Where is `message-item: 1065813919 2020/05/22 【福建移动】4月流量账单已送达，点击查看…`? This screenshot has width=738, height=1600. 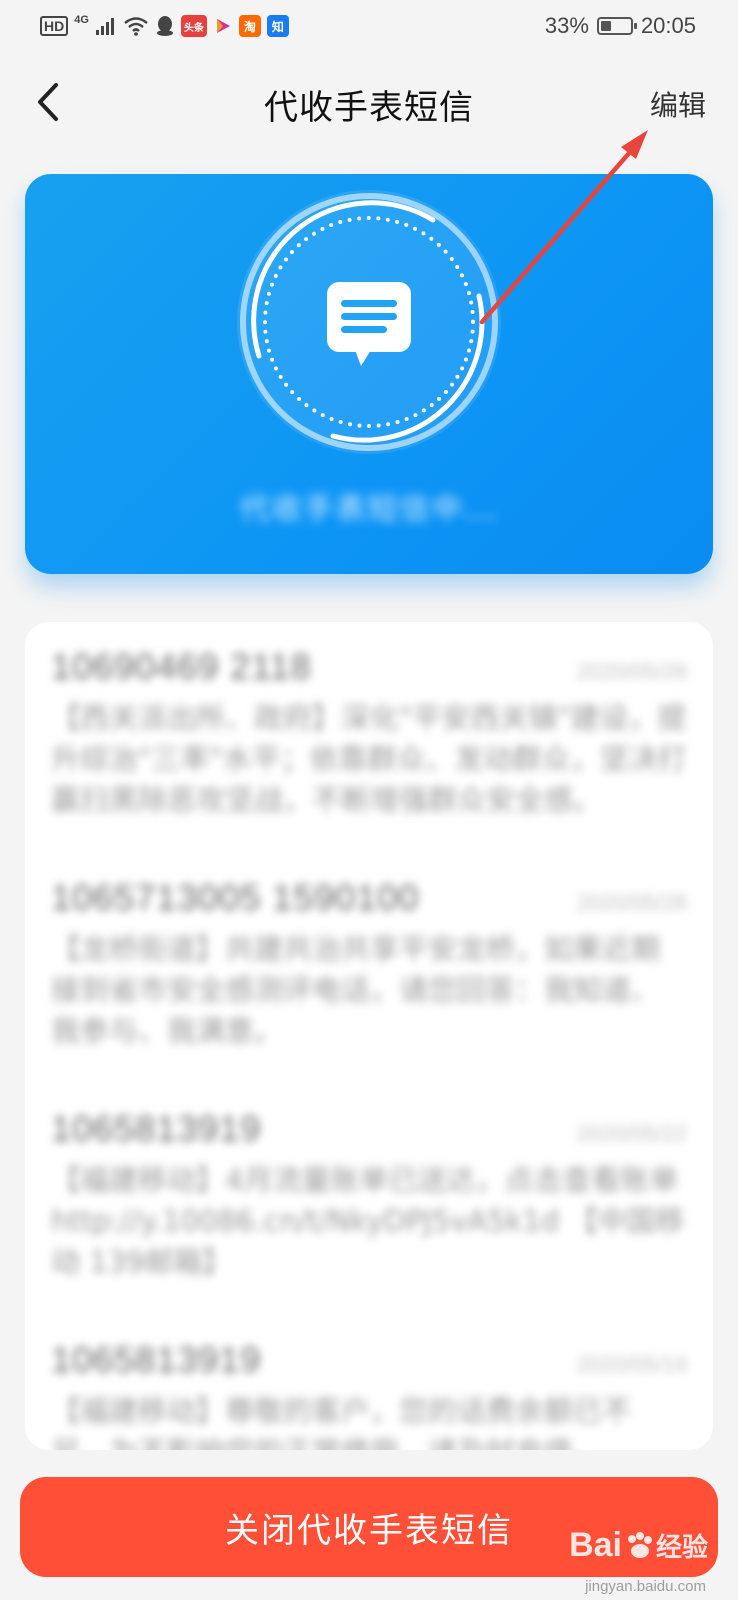 message-item: 1065813919 2020/05/22 【福建移动】4月流量账单已送达，点击查看… is located at coordinates (369, 1195).